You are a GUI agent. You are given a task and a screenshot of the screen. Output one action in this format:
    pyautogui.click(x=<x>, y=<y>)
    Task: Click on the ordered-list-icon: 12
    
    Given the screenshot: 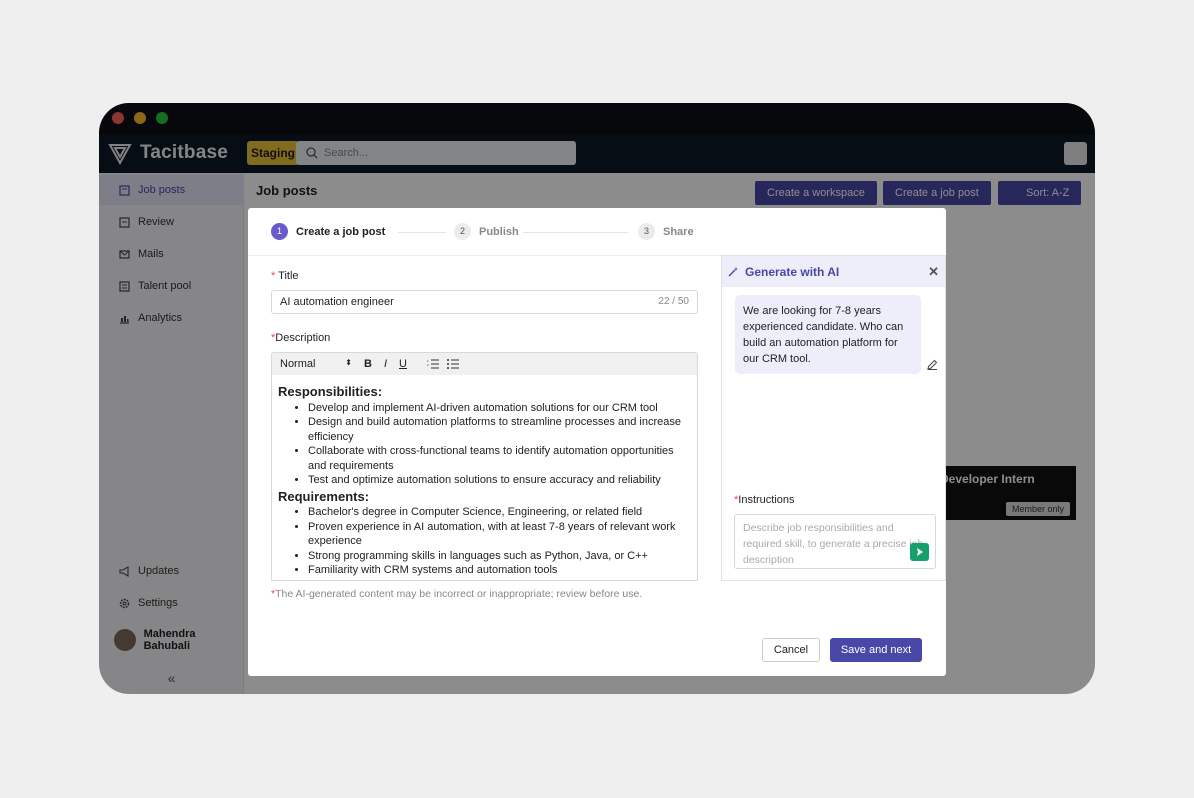 What is the action you would take?
    pyautogui.click(x=433, y=364)
    